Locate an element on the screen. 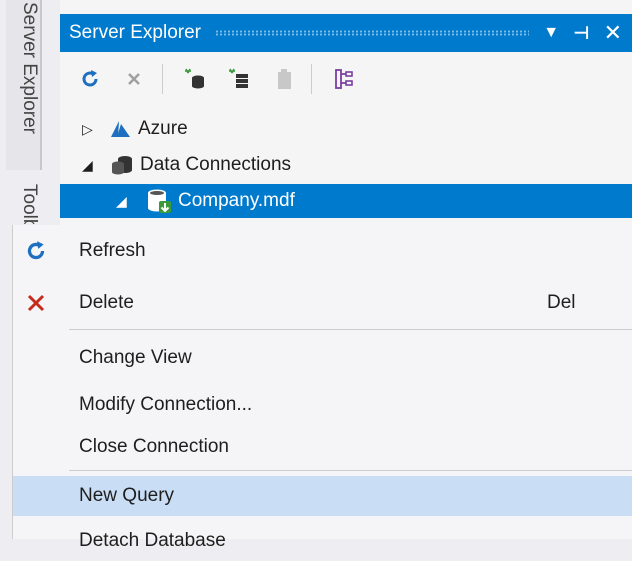 This screenshot has width=632, height=561. connect-database-button is located at coordinates (195, 79).